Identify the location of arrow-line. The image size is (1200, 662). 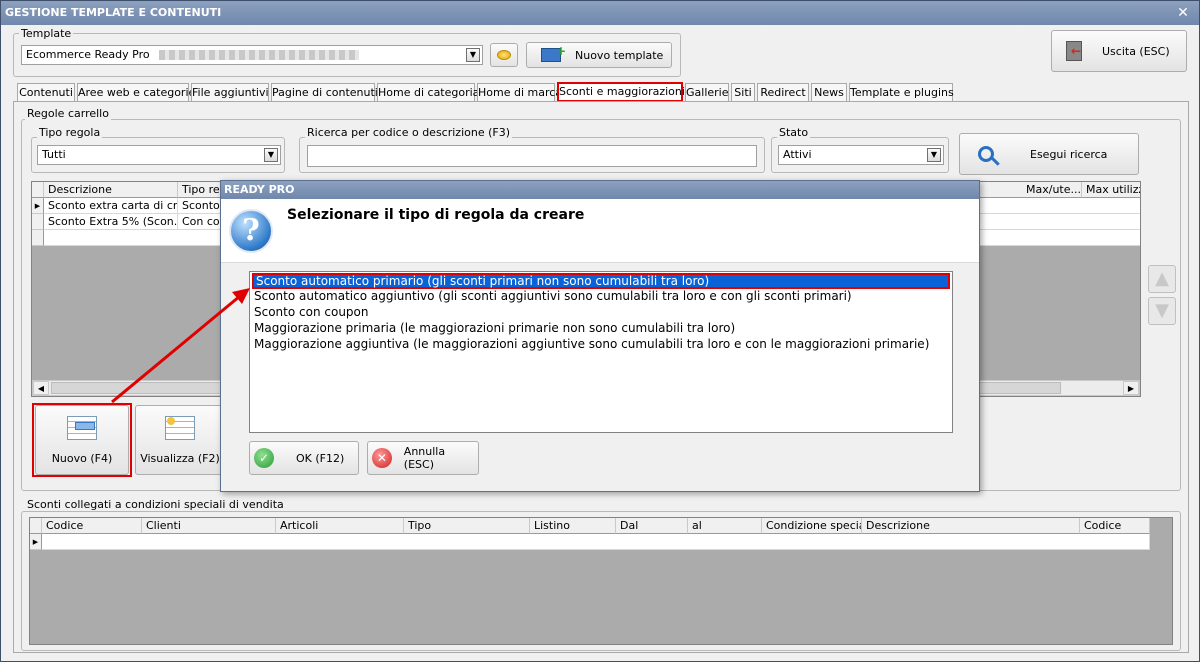
(176, 349).